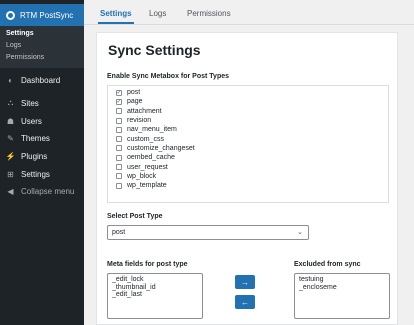 Image resolution: width=414 pixels, height=325 pixels. Describe the element at coordinates (248, 157) in the screenshot. I see `checkbox-row-oembed-cache: oembed_cache` at that location.